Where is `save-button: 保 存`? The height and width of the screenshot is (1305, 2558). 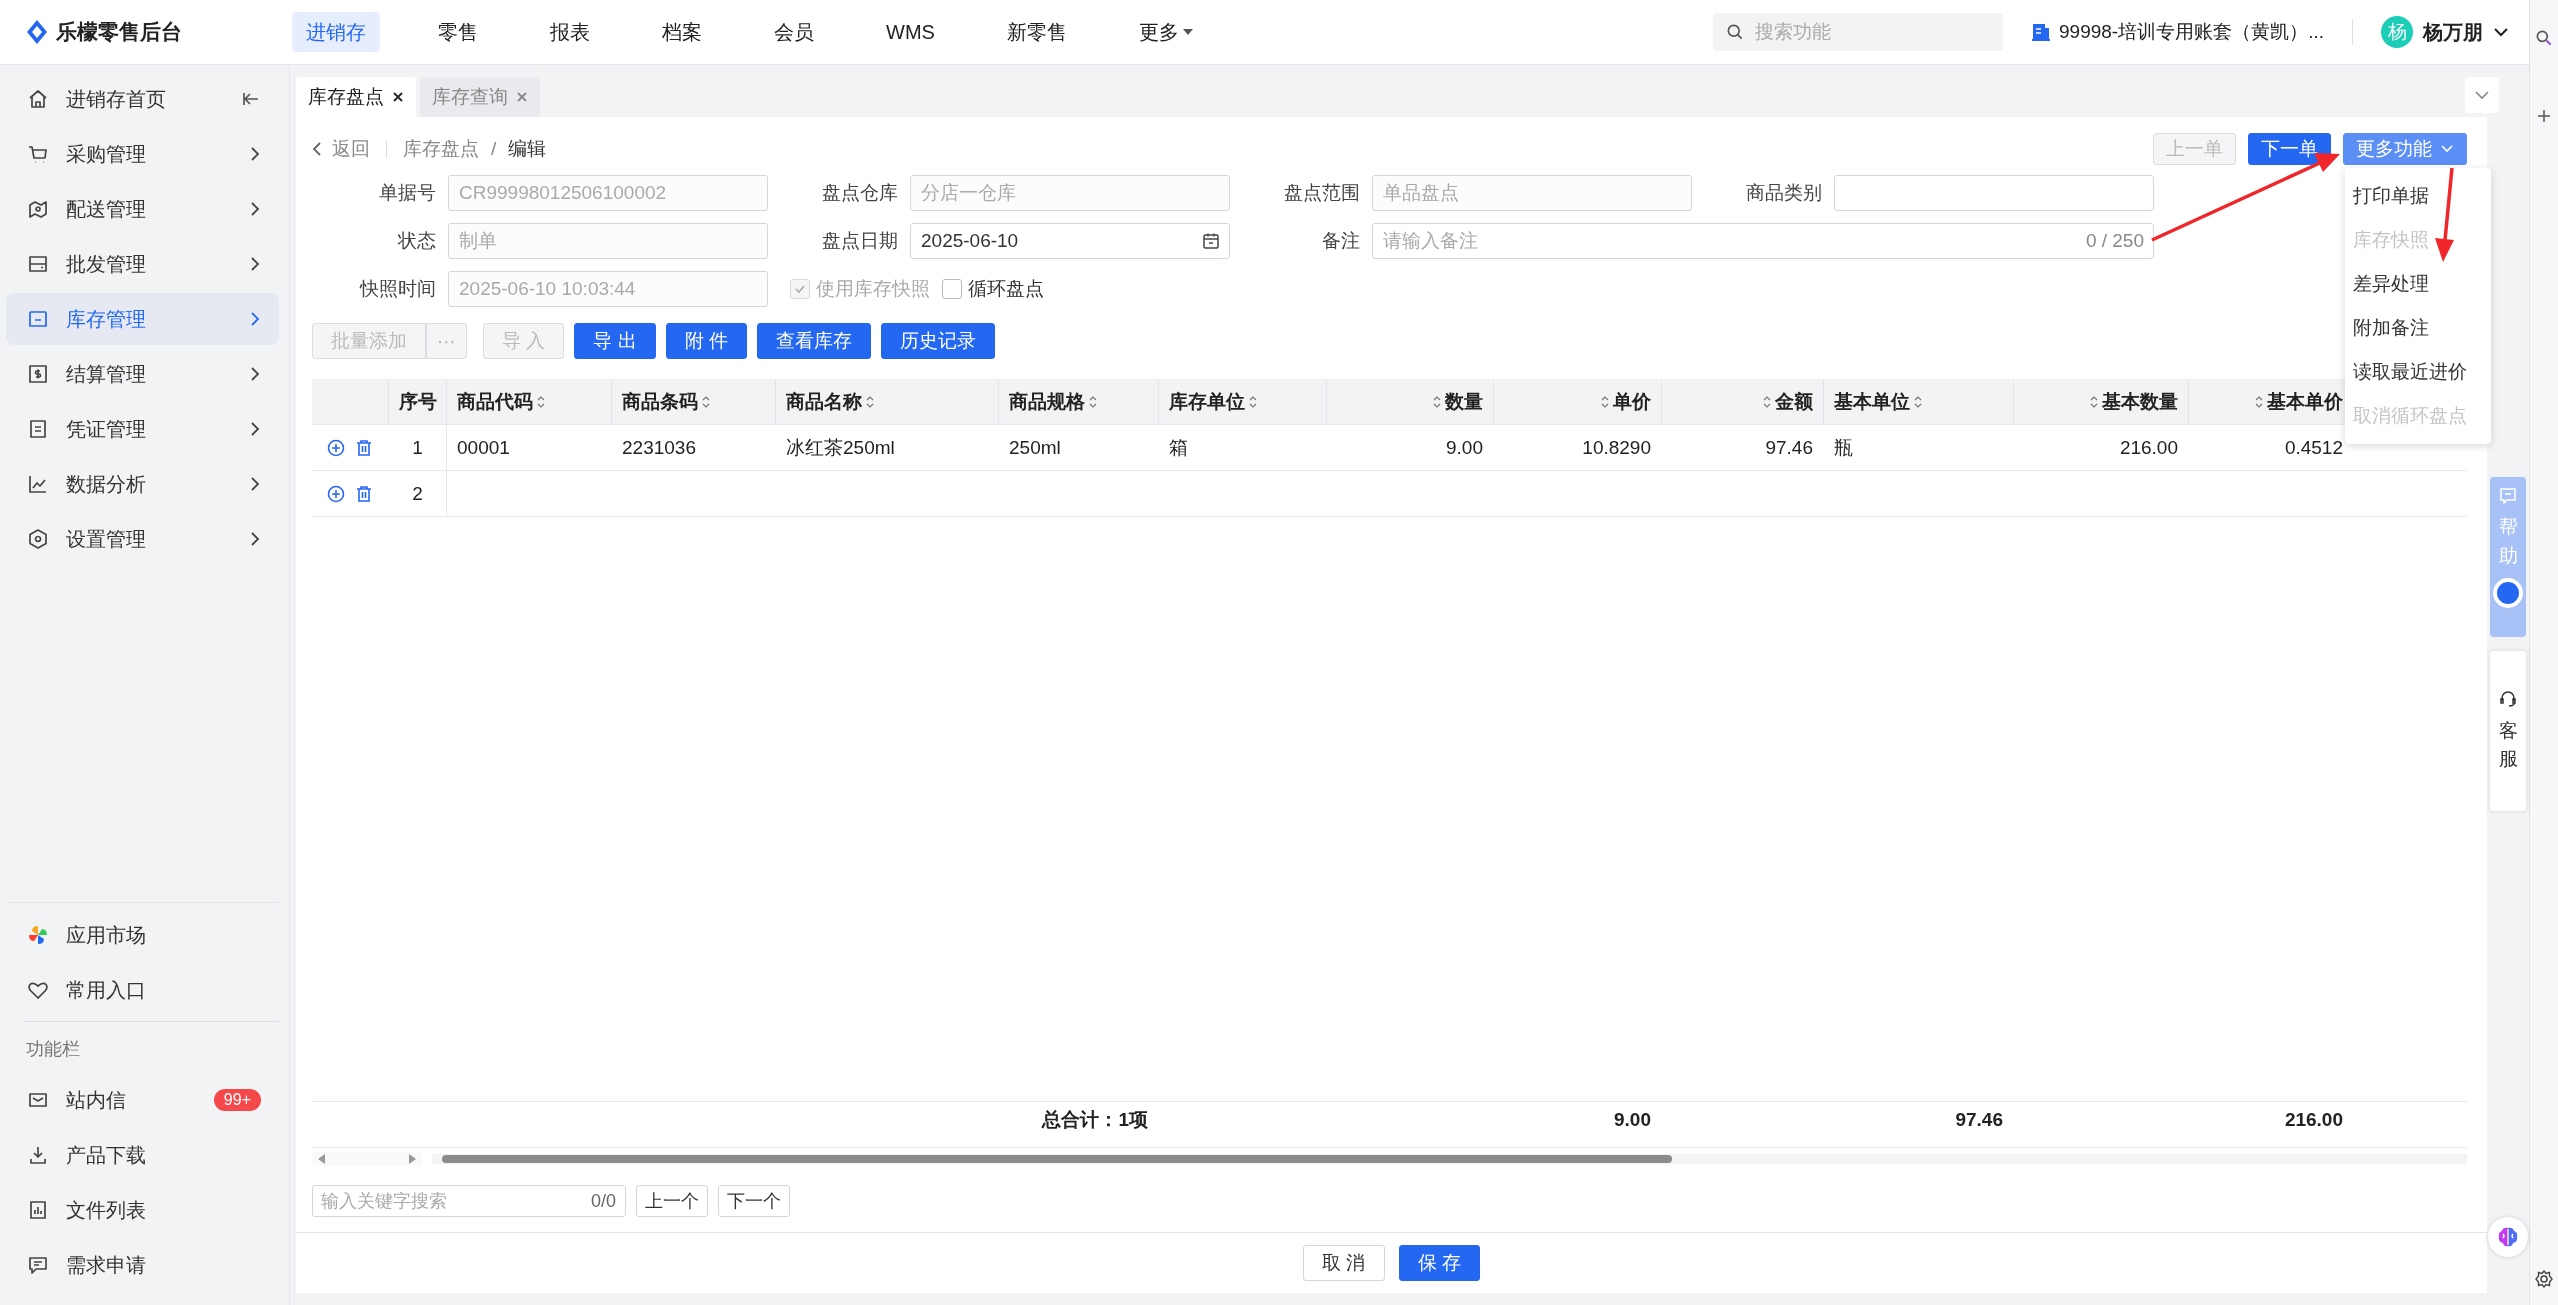 save-button: 保 存 is located at coordinates (1439, 1263).